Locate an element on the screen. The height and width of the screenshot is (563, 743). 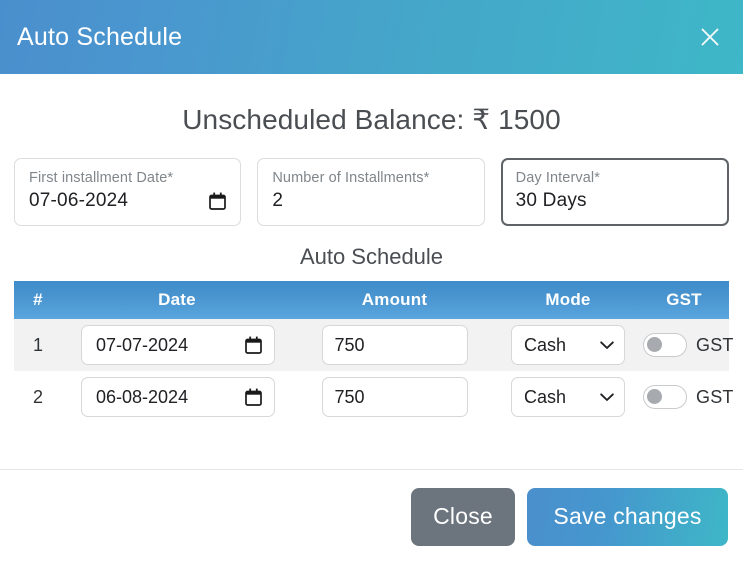
row-number: 1 is located at coordinates (37, 344).